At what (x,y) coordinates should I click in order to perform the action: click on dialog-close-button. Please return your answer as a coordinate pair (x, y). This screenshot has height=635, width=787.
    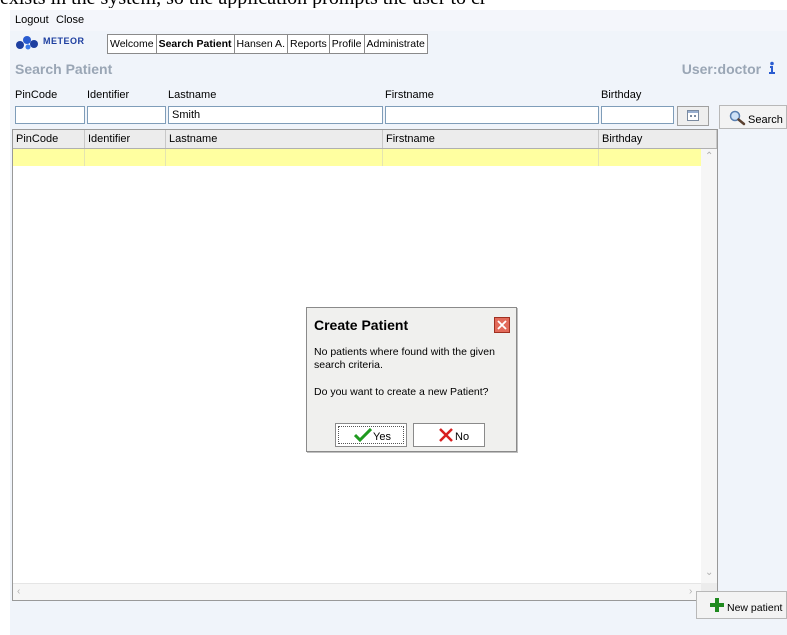
    Looking at the image, I should click on (502, 325).